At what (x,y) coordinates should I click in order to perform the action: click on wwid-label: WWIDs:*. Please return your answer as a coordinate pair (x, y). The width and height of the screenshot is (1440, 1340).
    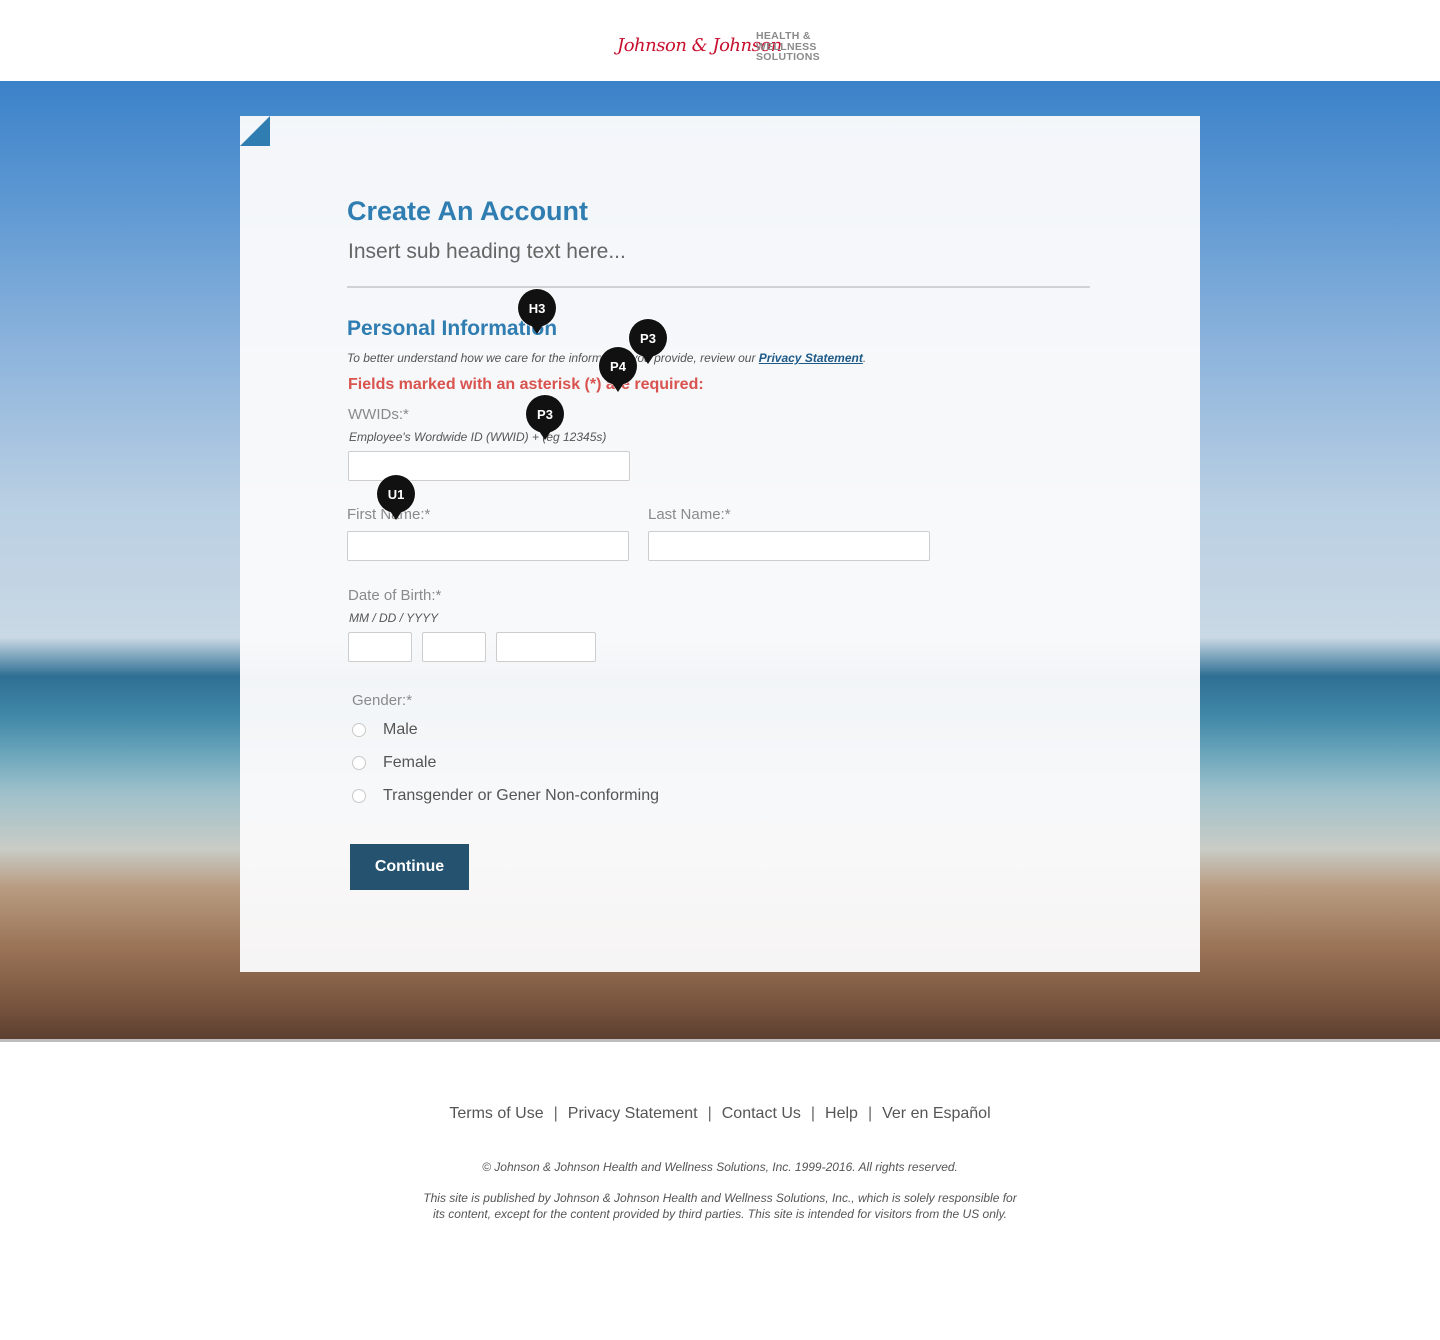
    Looking at the image, I should click on (378, 414).